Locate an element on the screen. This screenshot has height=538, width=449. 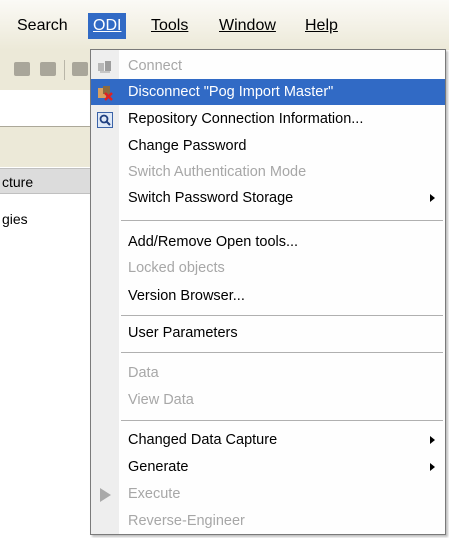
menu-item-user-parameters: User Parameters is located at coordinates (268, 333).